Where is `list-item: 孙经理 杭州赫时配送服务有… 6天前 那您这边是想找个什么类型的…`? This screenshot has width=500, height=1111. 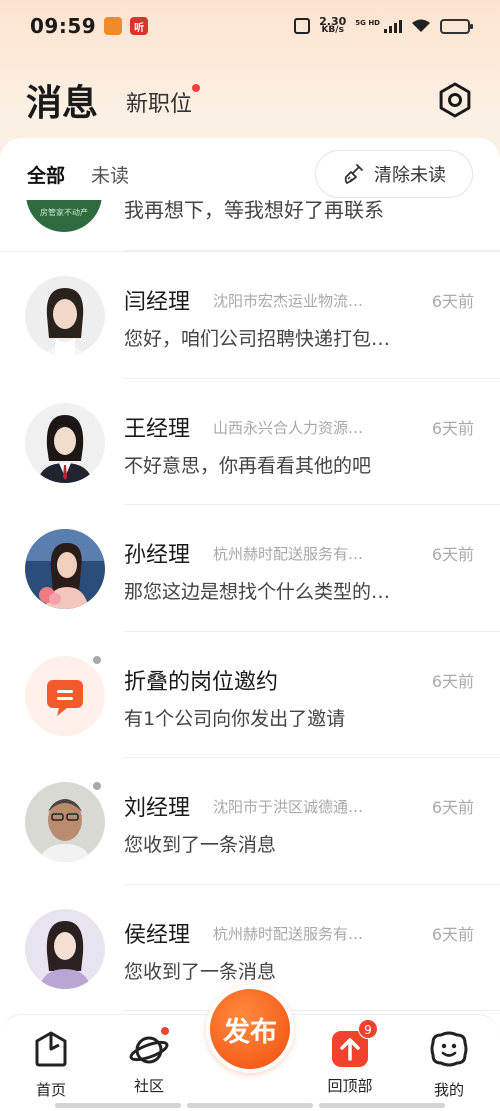 list-item: 孙经理 杭州赫时配送服务有… 6天前 那您这边是想找个什么类型的… is located at coordinates (250, 568).